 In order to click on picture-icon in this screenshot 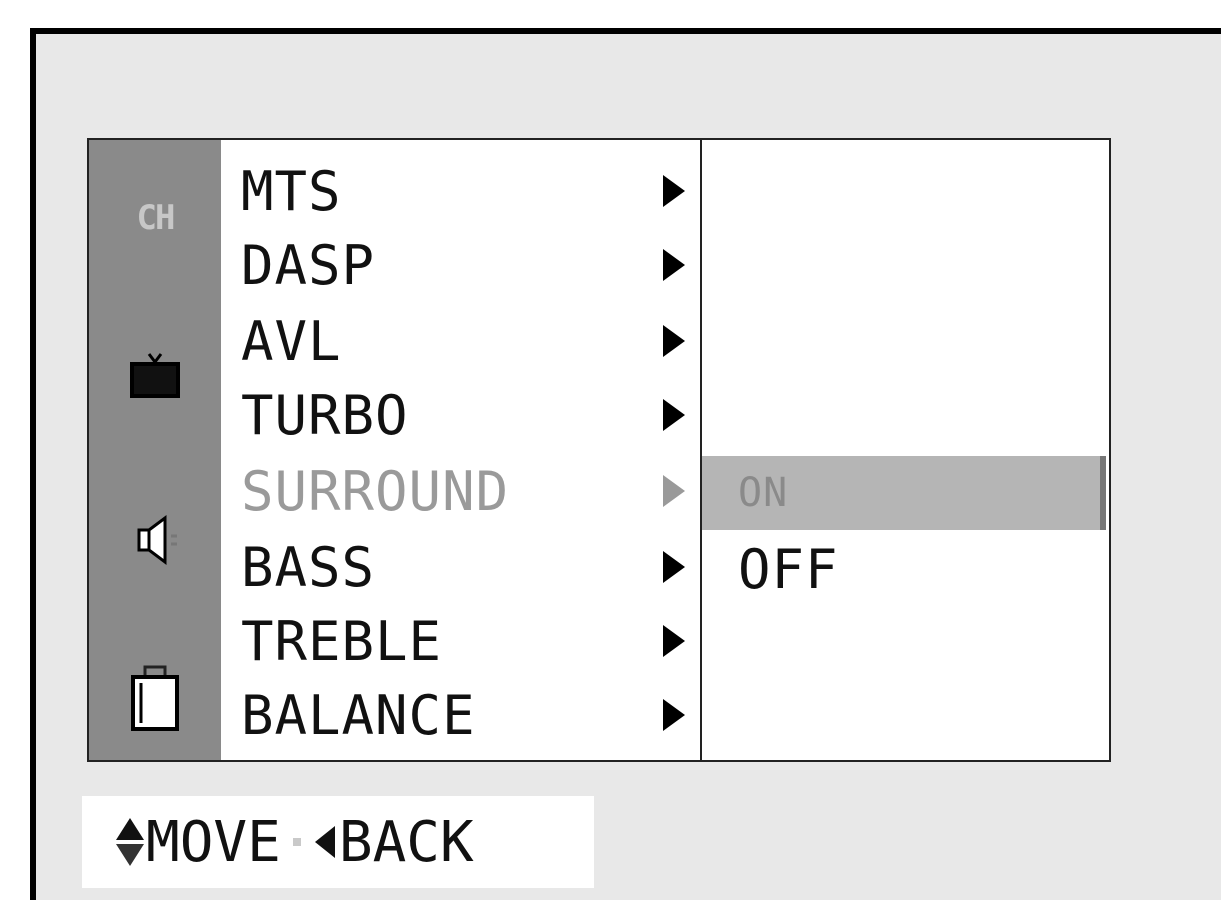, I will do `click(155, 372)`.